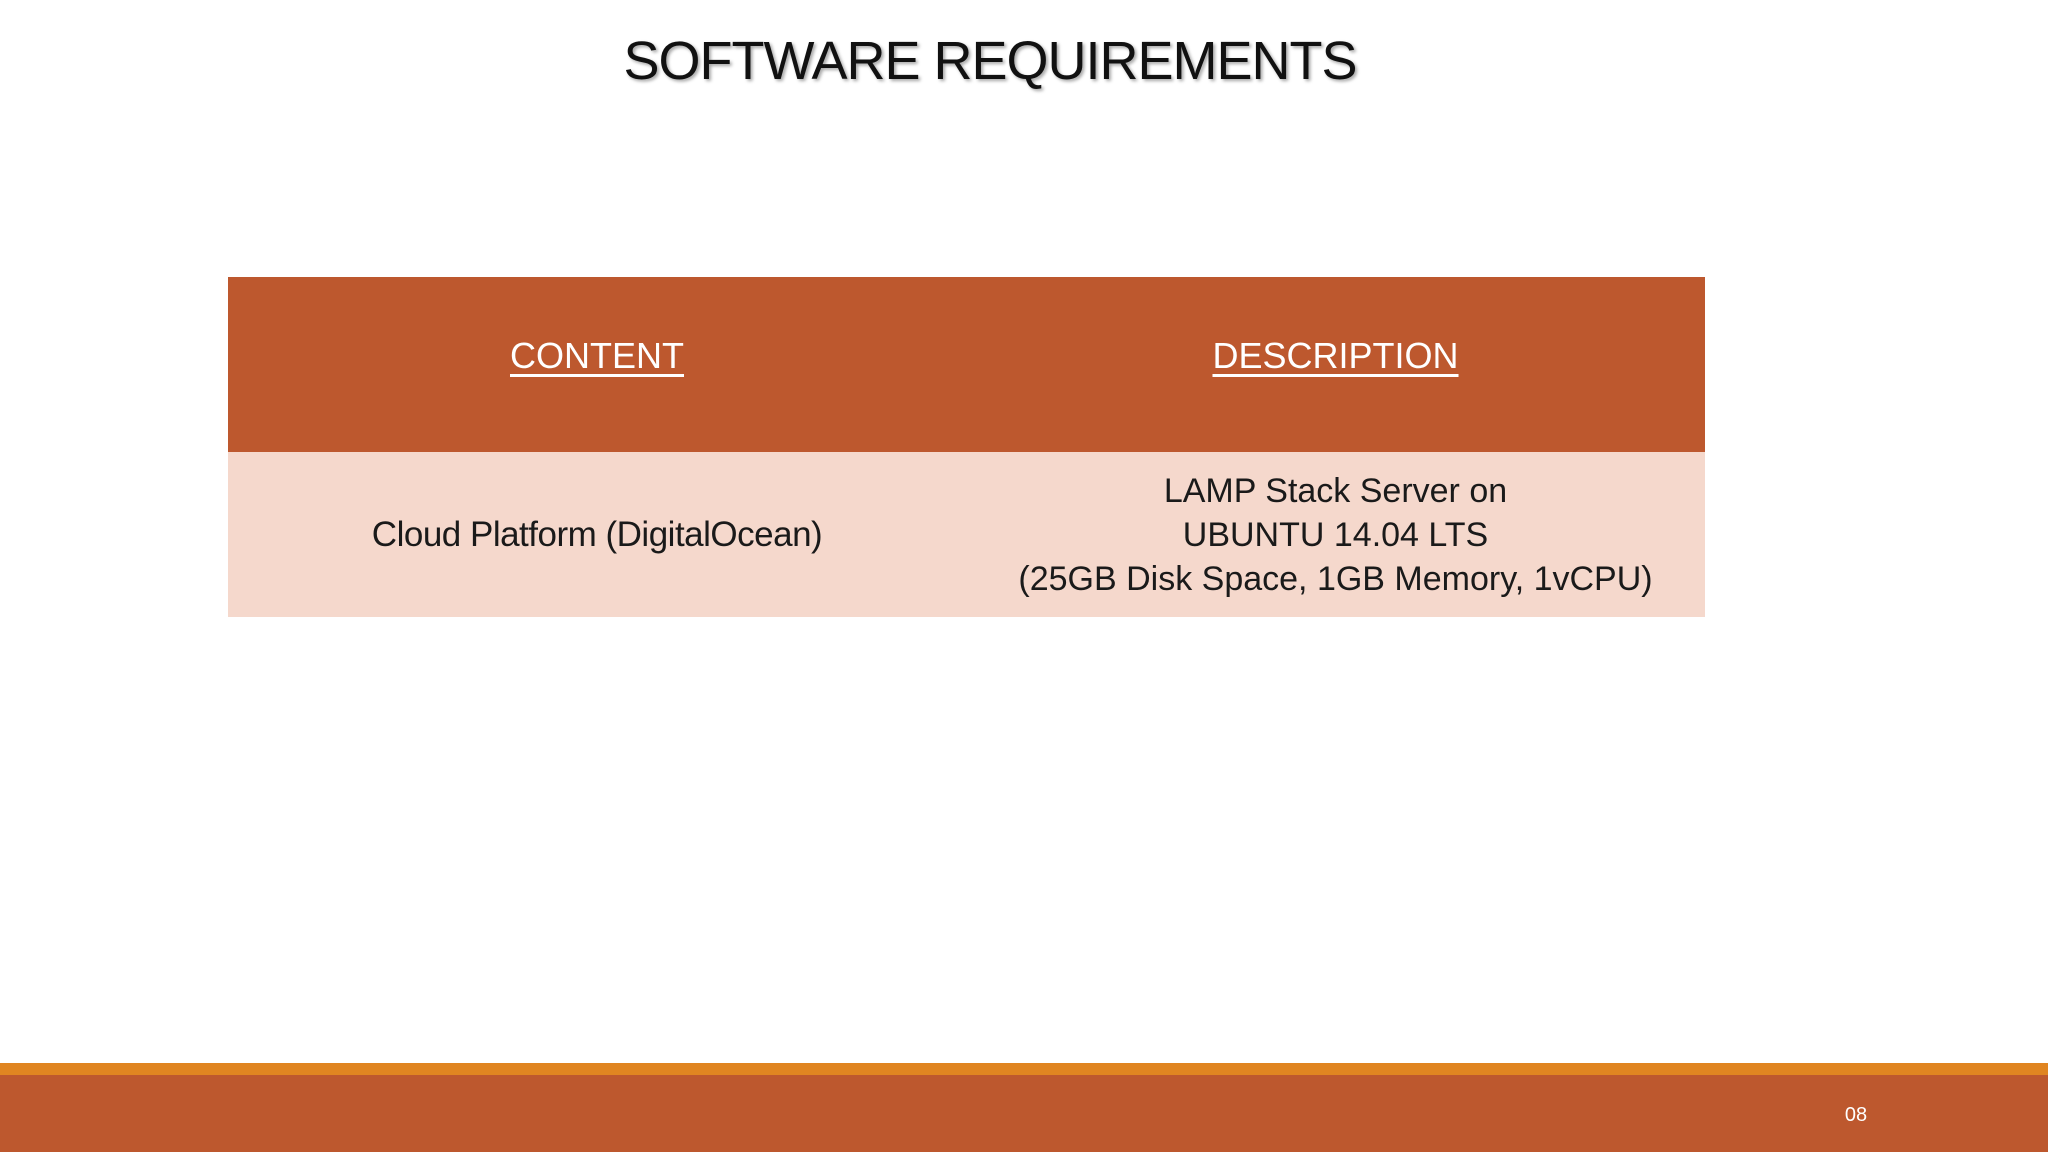 Image resolution: width=2048 pixels, height=1152 pixels. Describe the element at coordinates (990, 61) in the screenshot. I see `slide-title: SOFTWARE REQUIREMENTS` at that location.